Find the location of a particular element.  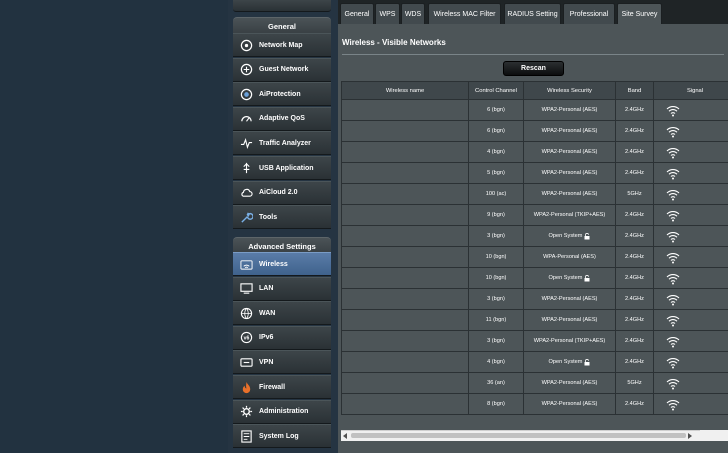

header-band: Band is located at coordinates (634, 90).